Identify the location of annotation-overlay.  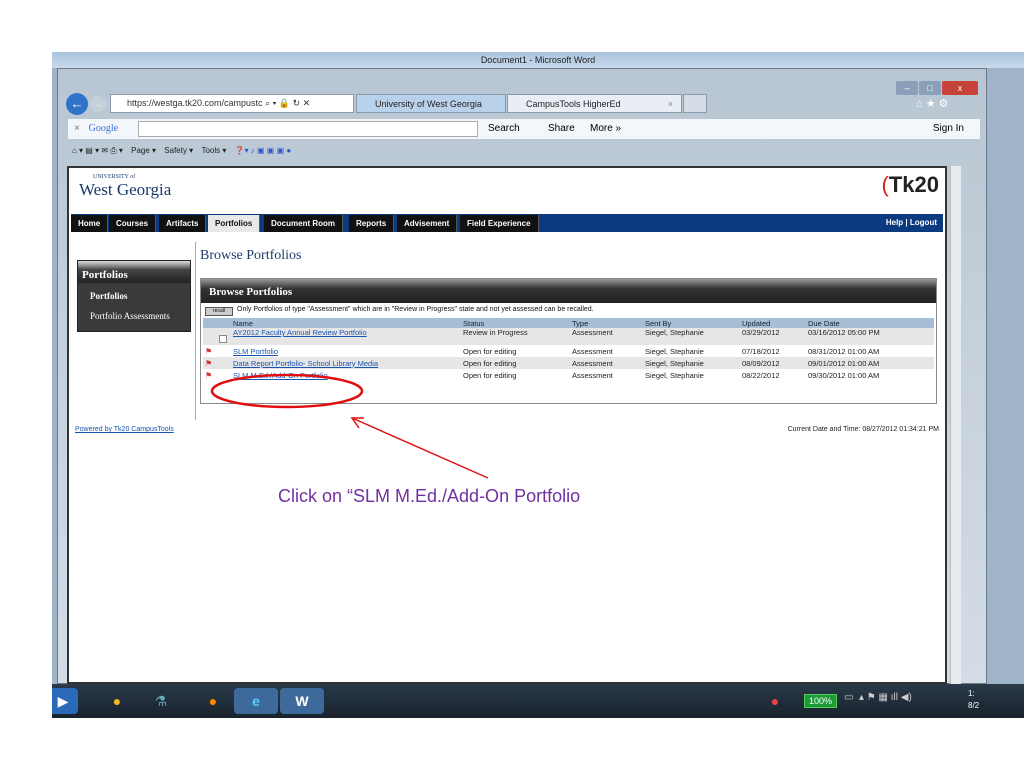
(349, 426).